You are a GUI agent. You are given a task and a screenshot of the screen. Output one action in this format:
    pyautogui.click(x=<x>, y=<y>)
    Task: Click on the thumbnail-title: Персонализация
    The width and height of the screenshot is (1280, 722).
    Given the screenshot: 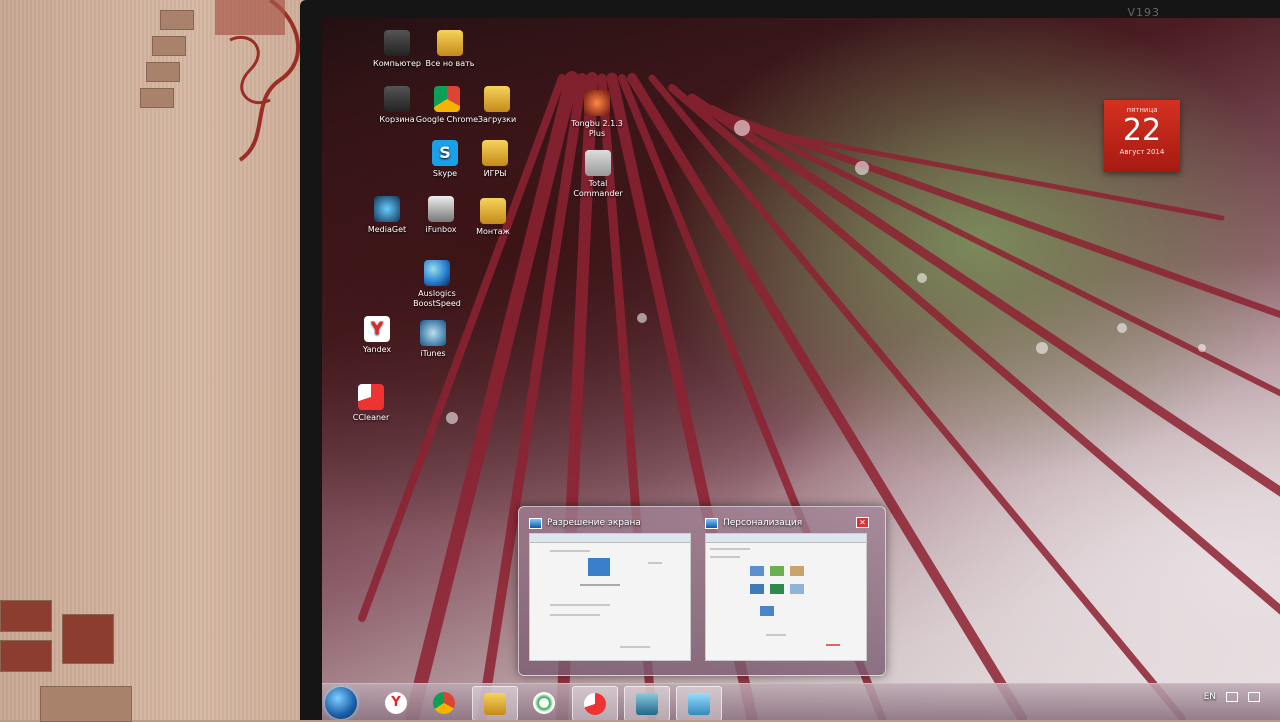 What is the action you would take?
    pyautogui.click(x=790, y=523)
    